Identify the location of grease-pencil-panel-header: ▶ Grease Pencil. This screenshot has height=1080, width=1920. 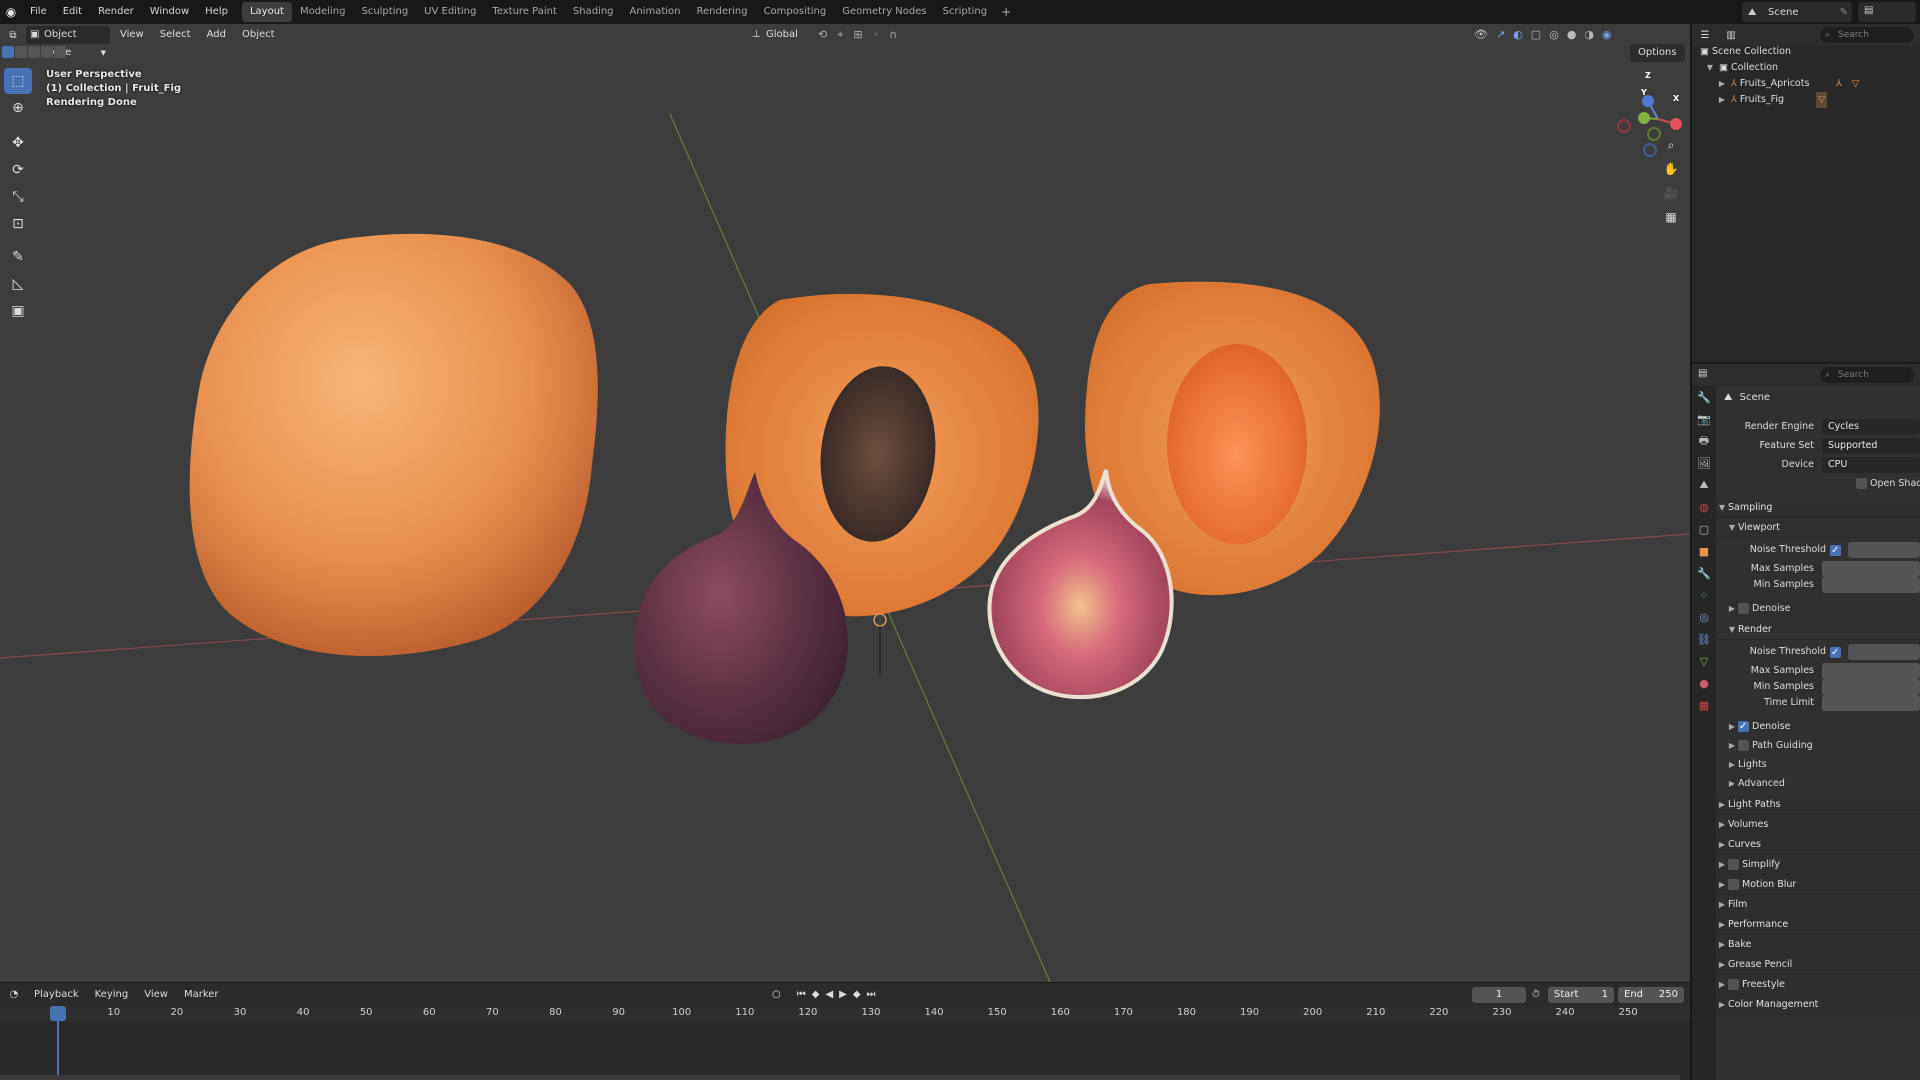
(1818, 965).